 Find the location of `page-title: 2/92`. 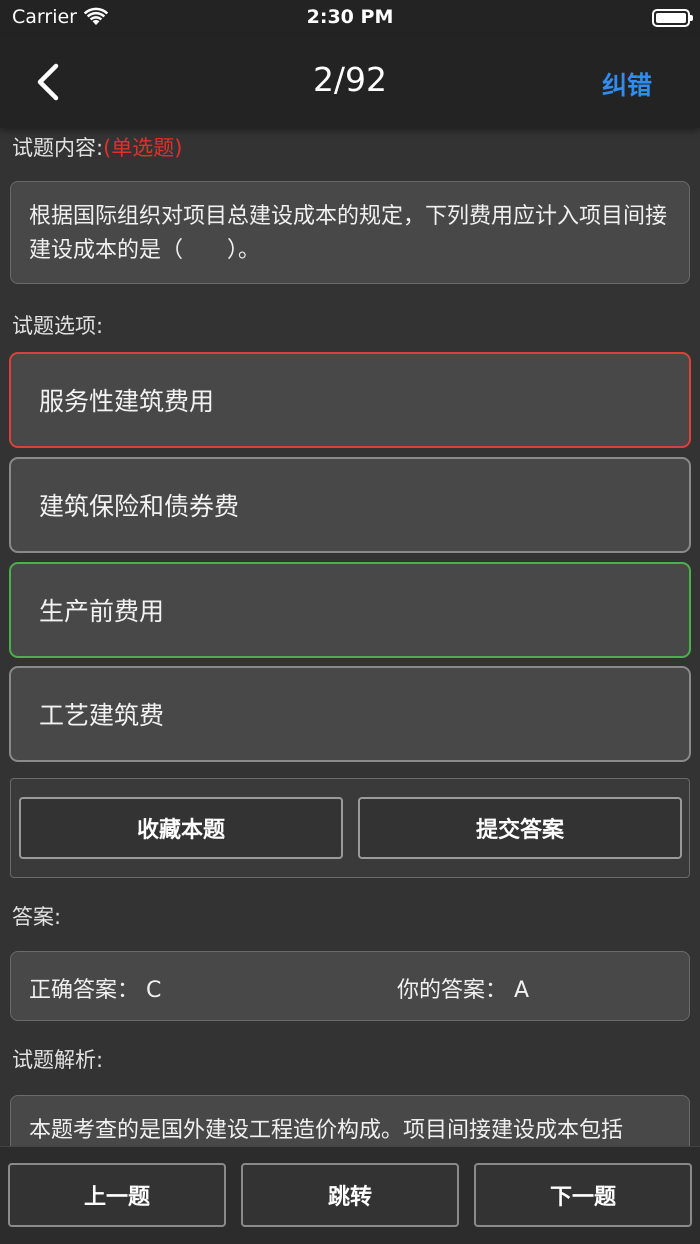

page-title: 2/92 is located at coordinates (350, 79).